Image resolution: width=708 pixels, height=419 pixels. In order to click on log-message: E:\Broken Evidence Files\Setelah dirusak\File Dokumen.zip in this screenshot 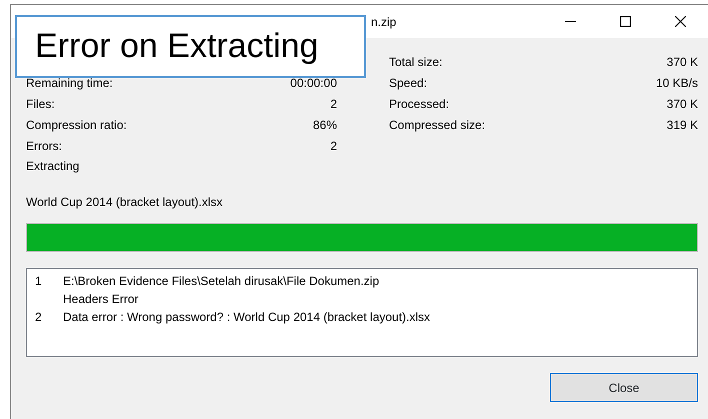, I will do `click(221, 281)`.